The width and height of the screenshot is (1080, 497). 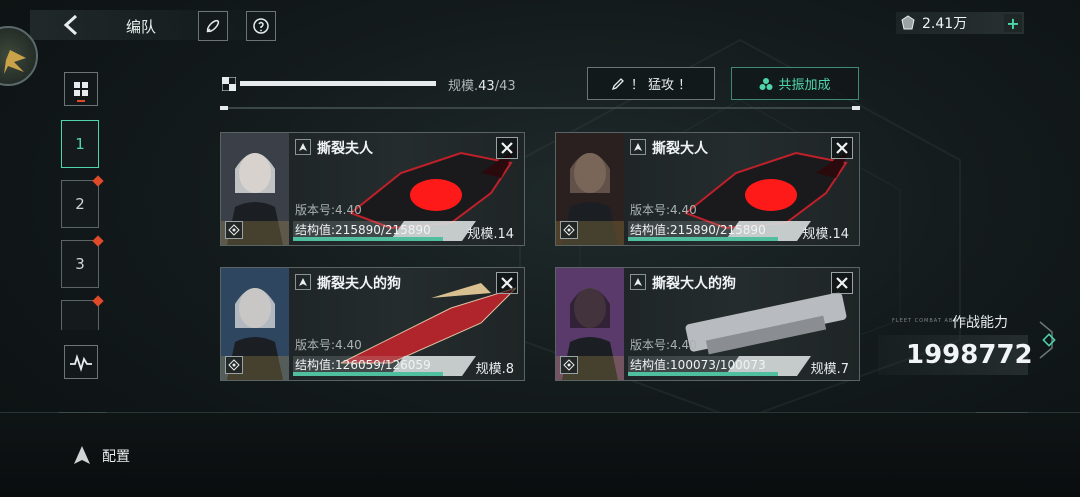 I want to click on ship-scale-level: 规模.8, so click(x=494, y=369).